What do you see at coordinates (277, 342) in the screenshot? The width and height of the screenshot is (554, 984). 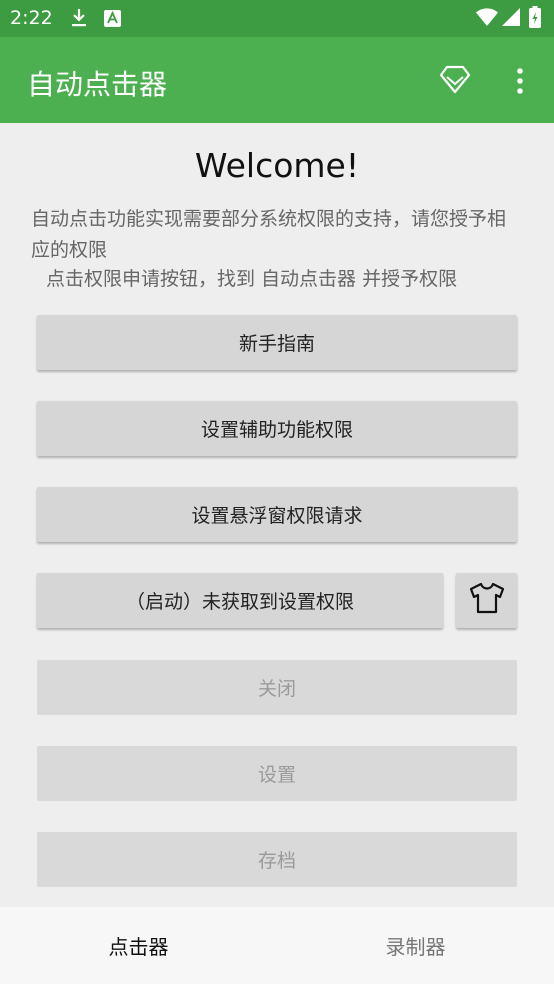 I see `guide-button: 新手指南` at bounding box center [277, 342].